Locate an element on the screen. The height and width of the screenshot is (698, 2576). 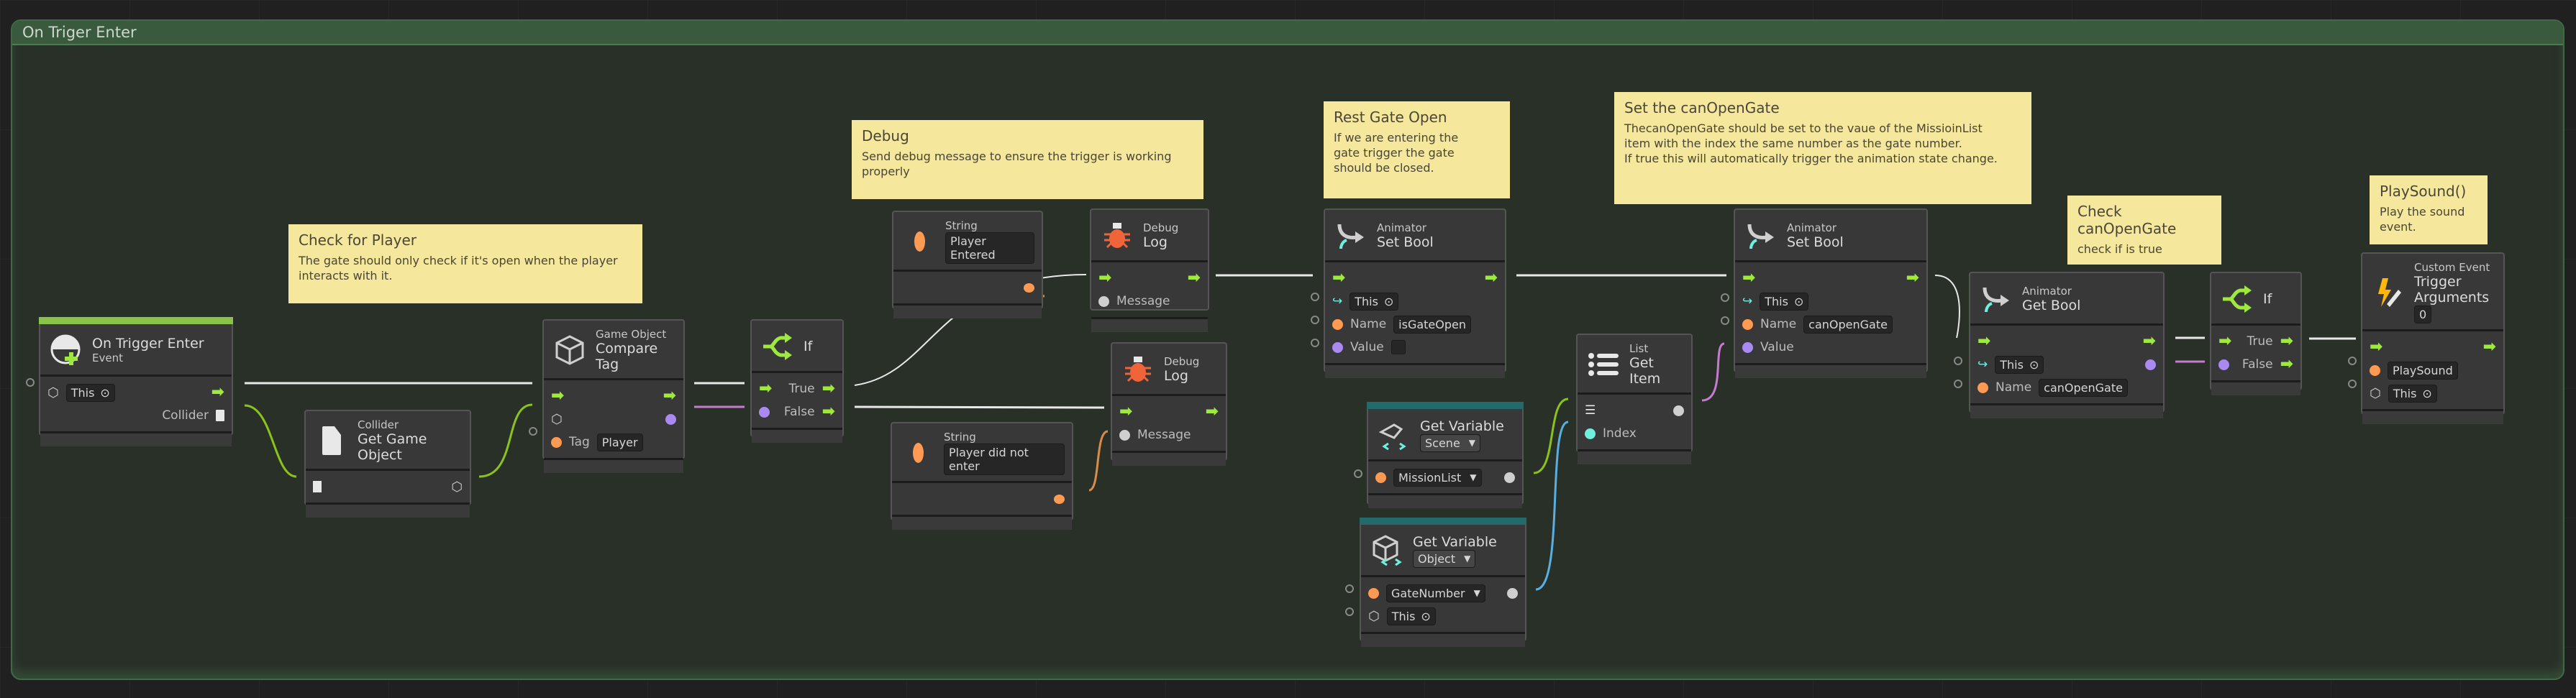
group-title: On Triger Enter is located at coordinates (1287, 33).